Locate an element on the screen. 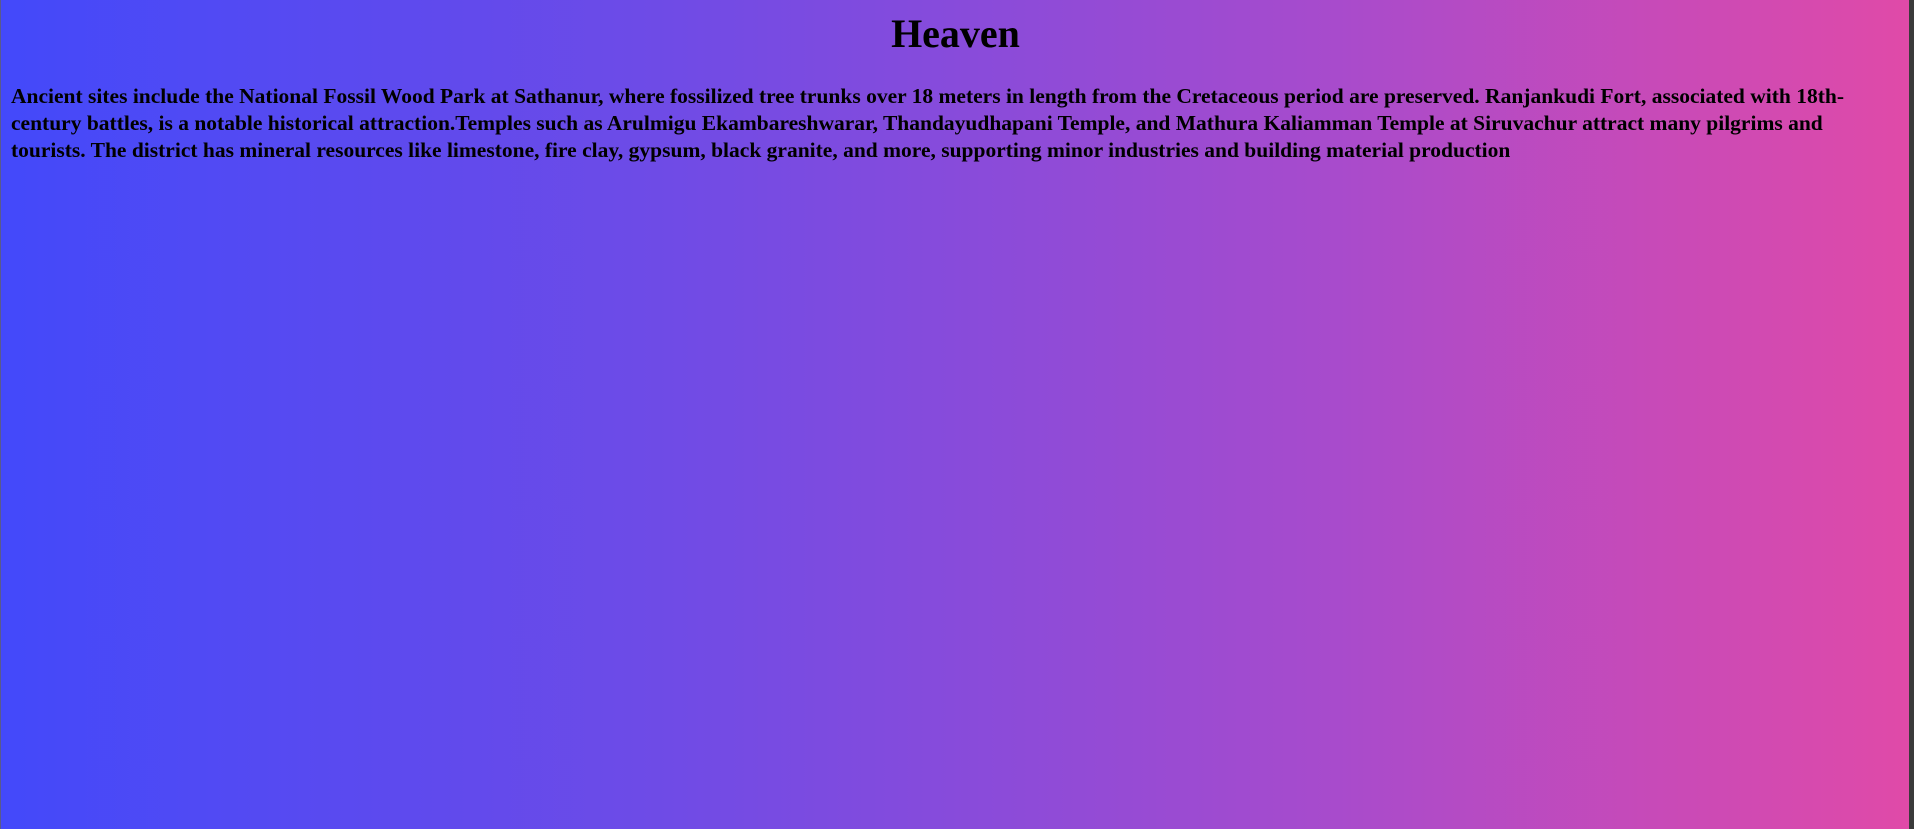 The height and width of the screenshot is (829, 1914). window-edge is located at coordinates (1911, 414).